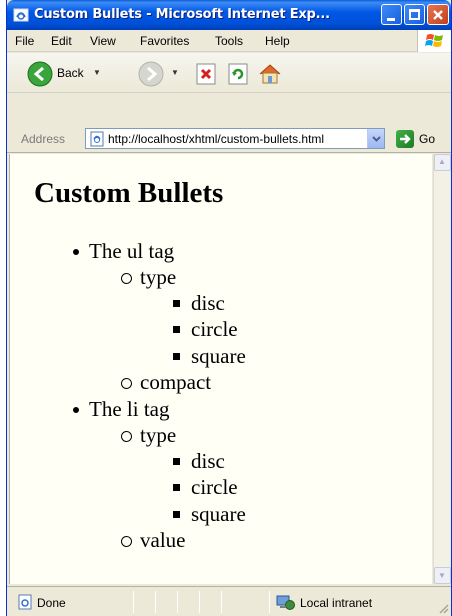  Describe the element at coordinates (24, 41) in the screenshot. I see `menu-file: File` at that location.